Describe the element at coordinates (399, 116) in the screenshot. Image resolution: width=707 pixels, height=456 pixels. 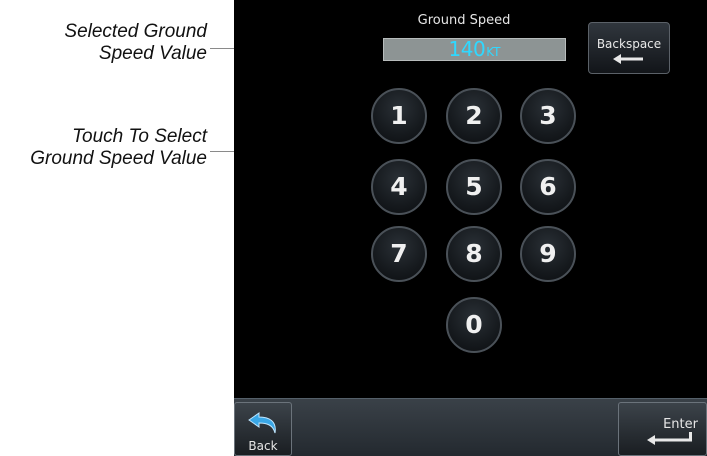
I see `key-1: 1` at that location.